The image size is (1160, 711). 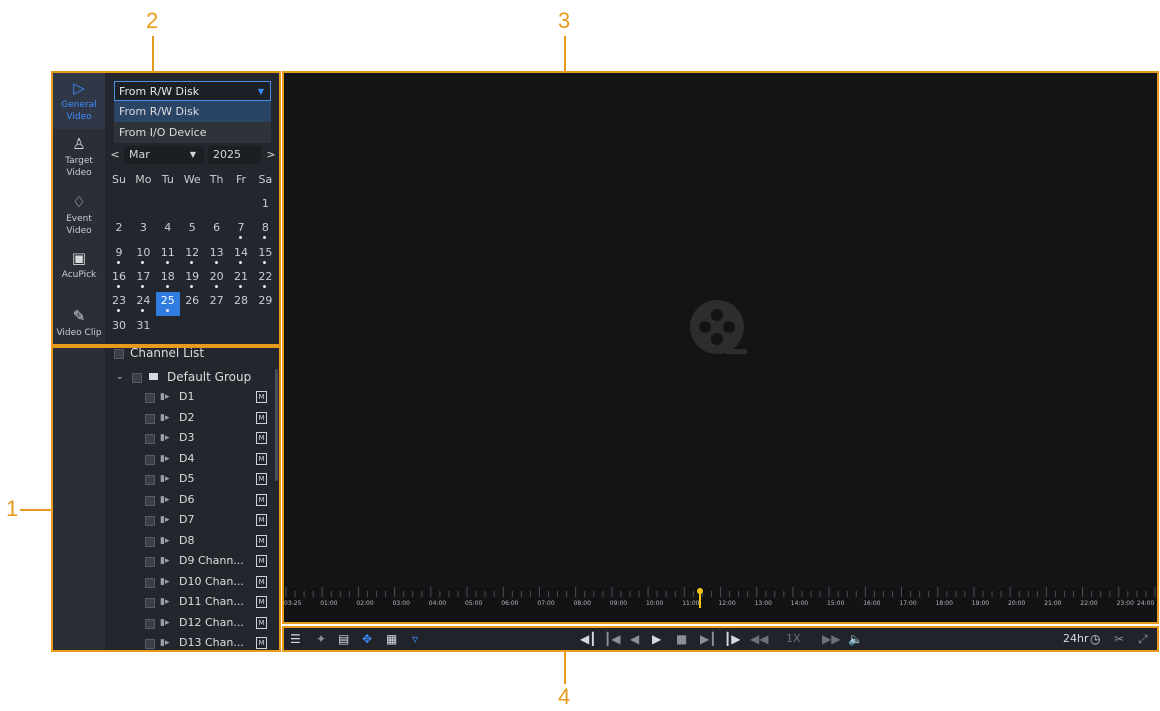 I want to click on callout-2: 2, so click(x=152, y=20).